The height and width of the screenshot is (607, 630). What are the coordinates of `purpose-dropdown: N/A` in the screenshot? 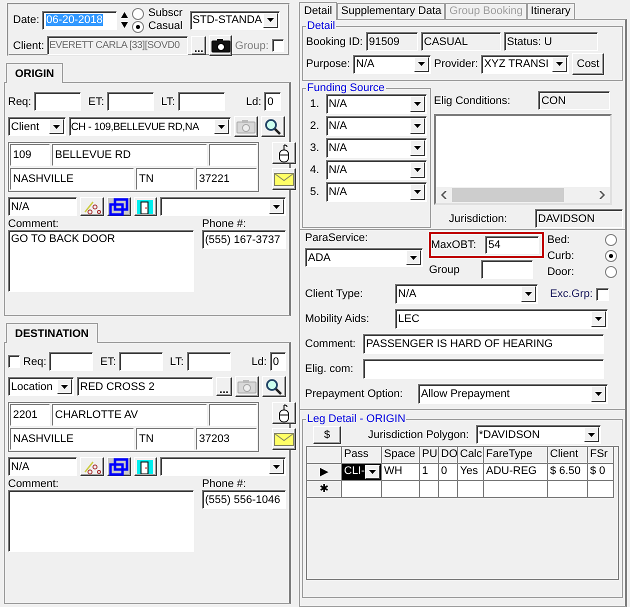 It's located at (392, 64).